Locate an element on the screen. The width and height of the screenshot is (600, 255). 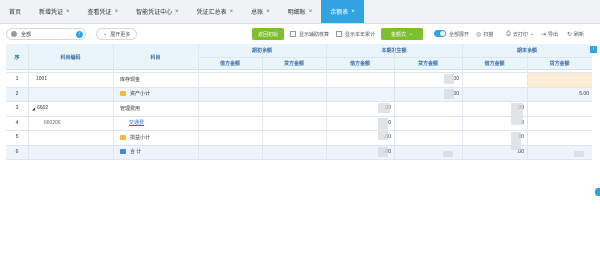
export-button: ⇥ 导出 is located at coordinates (549, 34).